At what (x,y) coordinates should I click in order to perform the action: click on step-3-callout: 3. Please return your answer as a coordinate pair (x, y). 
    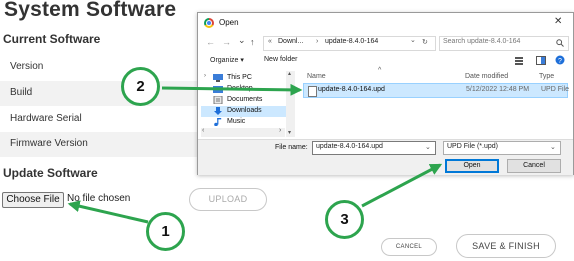
    Looking at the image, I should click on (344, 219).